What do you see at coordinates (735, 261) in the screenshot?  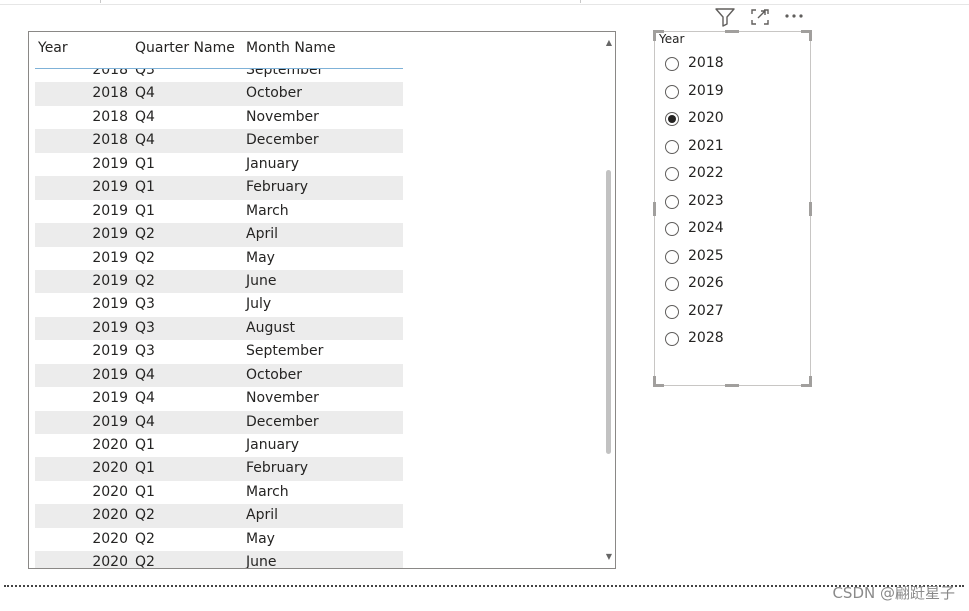 I see `slicer-item-2025: 2025` at bounding box center [735, 261].